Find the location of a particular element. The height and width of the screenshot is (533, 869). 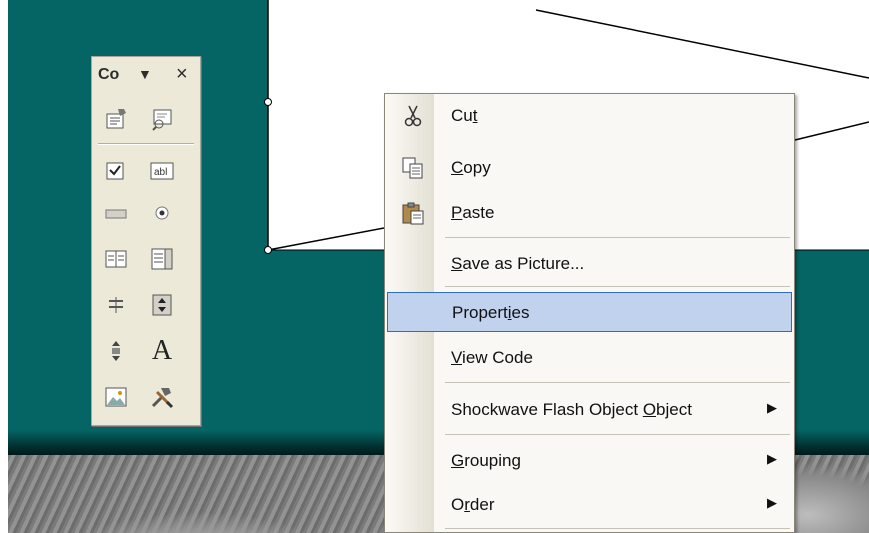

textbox-tool-icon: abl is located at coordinates (162, 171).